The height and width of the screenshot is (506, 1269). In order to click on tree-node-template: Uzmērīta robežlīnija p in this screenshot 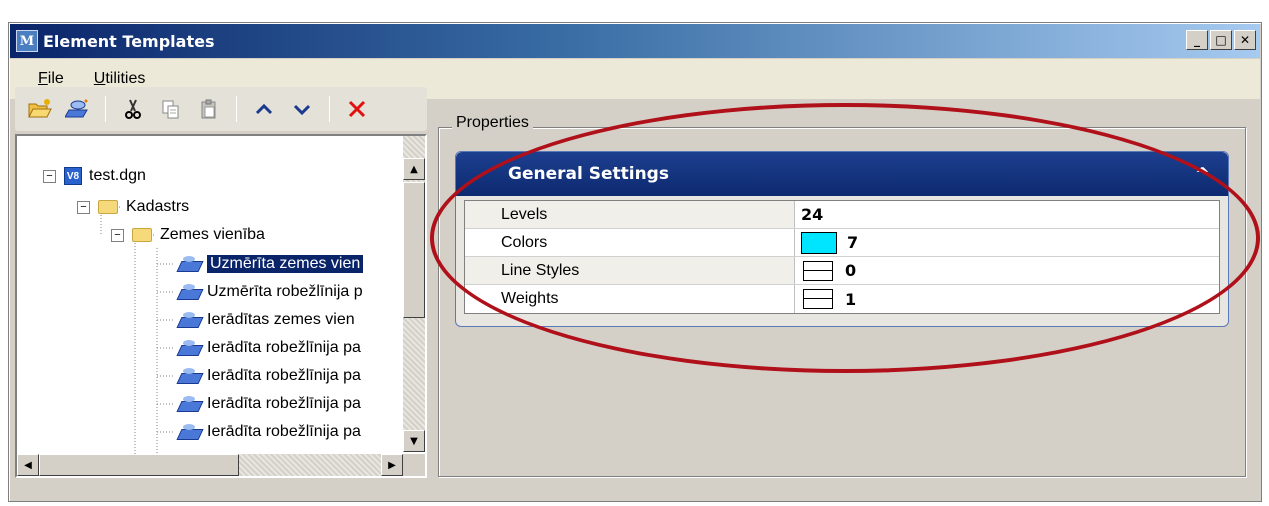, I will do `click(270, 292)`.